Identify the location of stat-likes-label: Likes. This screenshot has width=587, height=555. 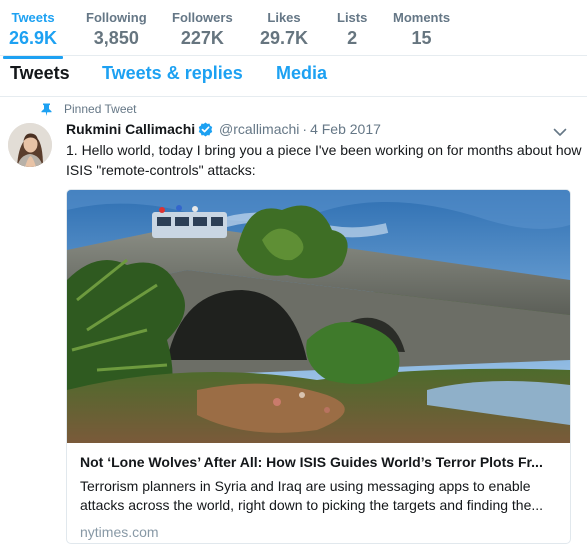
(284, 17).